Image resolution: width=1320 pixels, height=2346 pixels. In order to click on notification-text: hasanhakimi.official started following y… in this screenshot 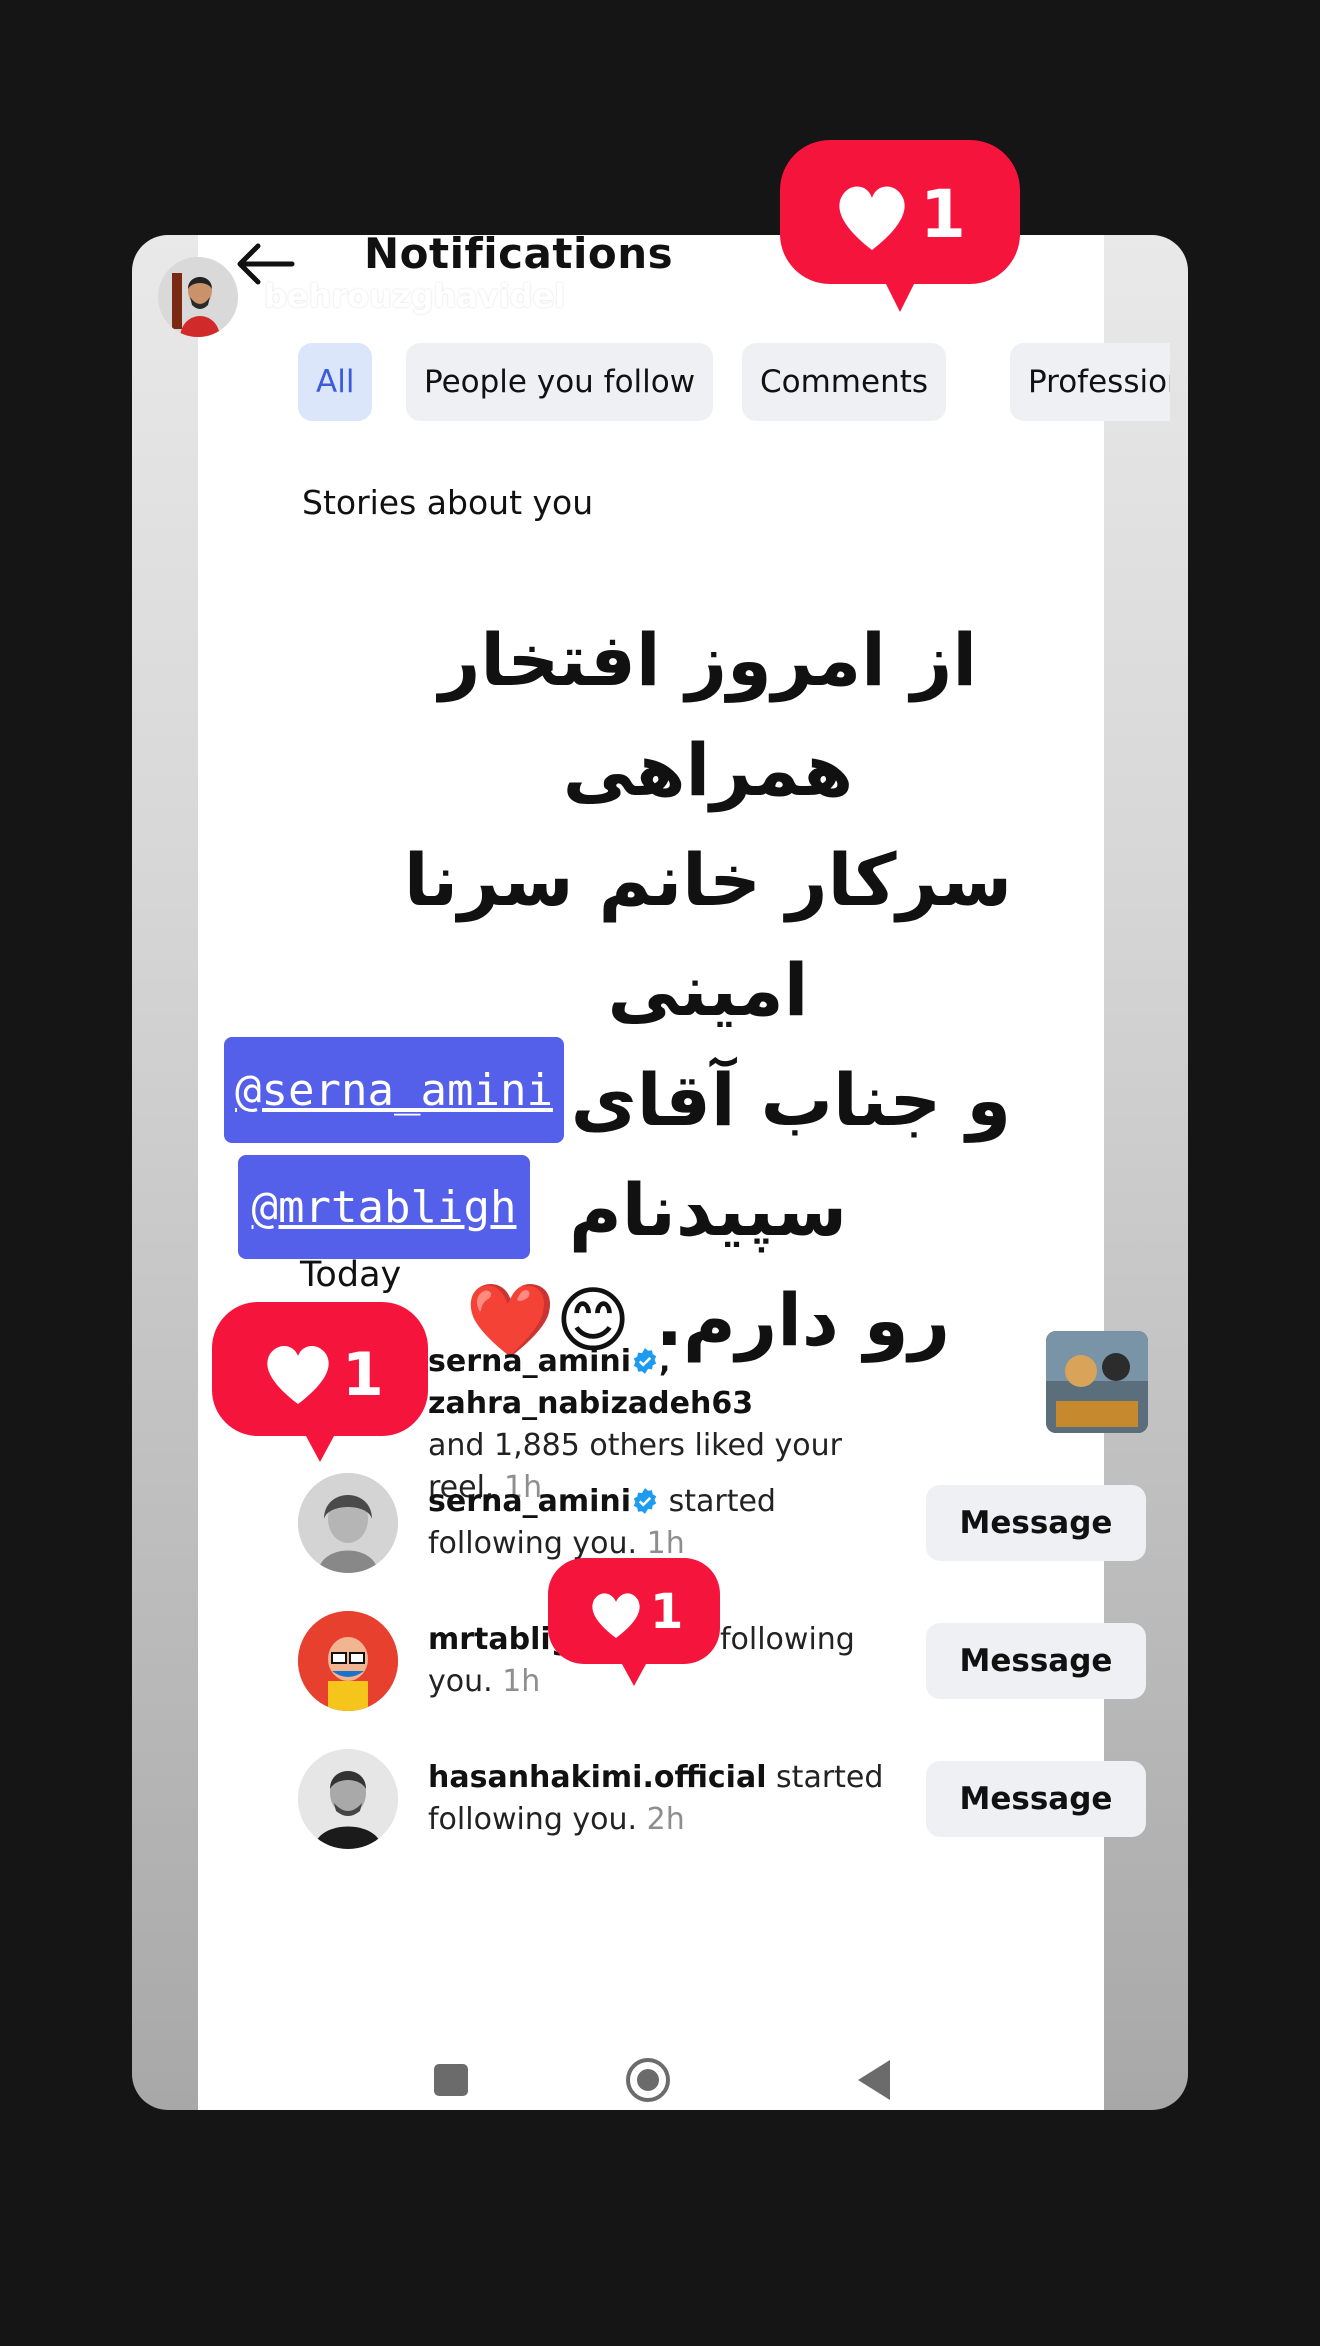, I will do `click(663, 1799)`.